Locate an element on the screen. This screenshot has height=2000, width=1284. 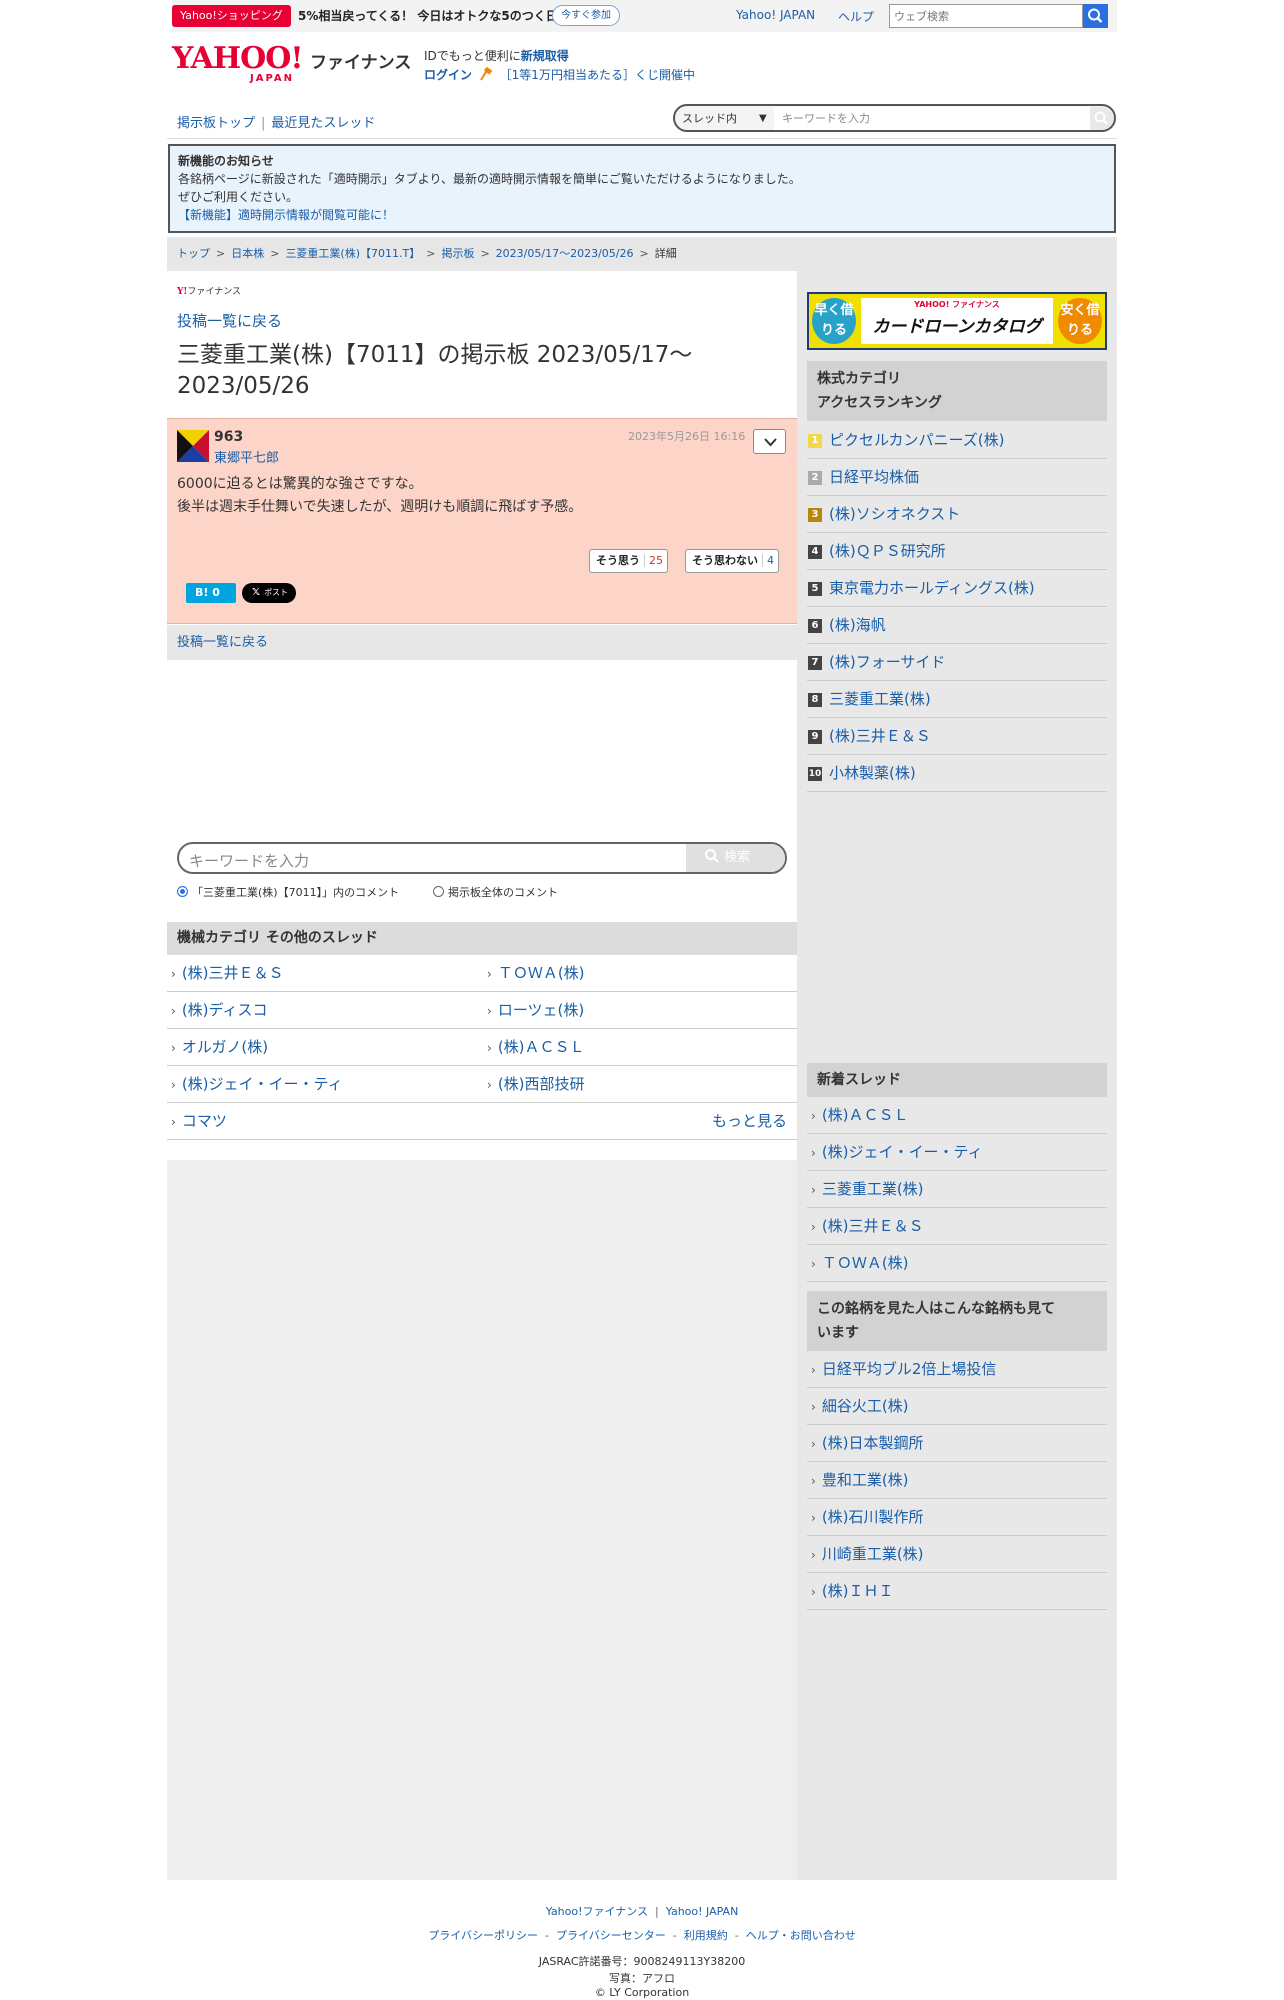
also-viewed-link: (株)日本製鋼所 is located at coordinates (867, 1444).